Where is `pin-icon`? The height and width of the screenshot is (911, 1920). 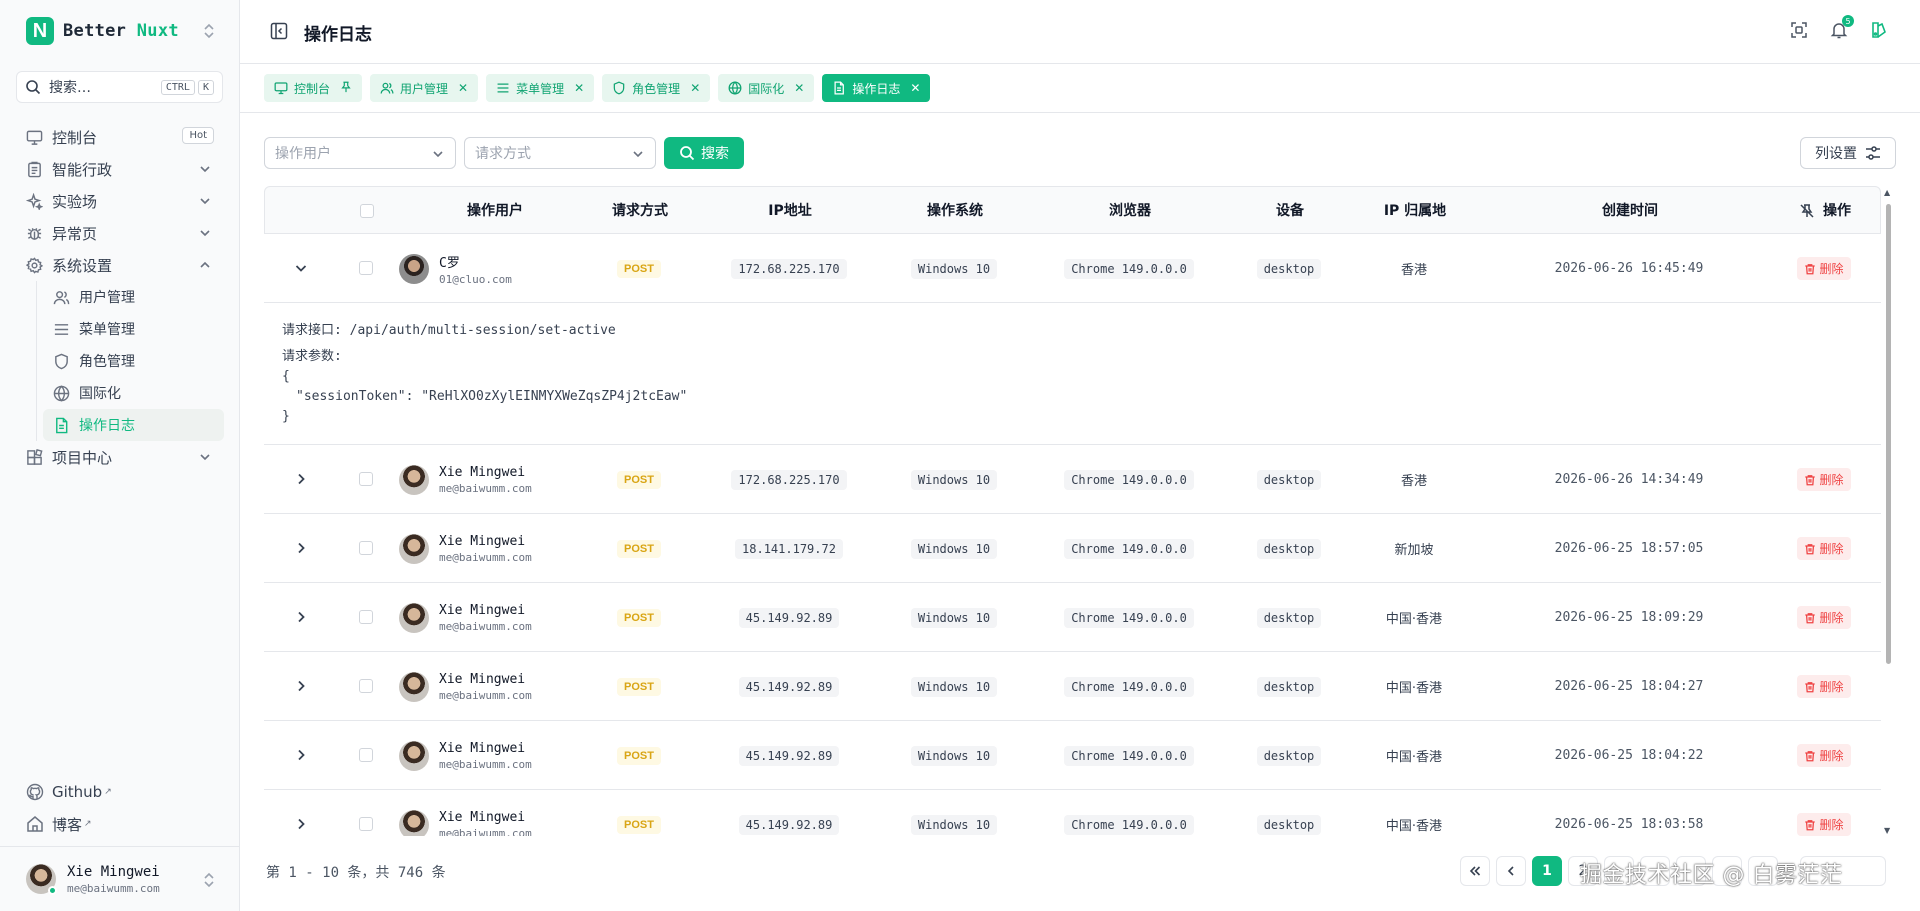
pin-icon is located at coordinates (346, 88).